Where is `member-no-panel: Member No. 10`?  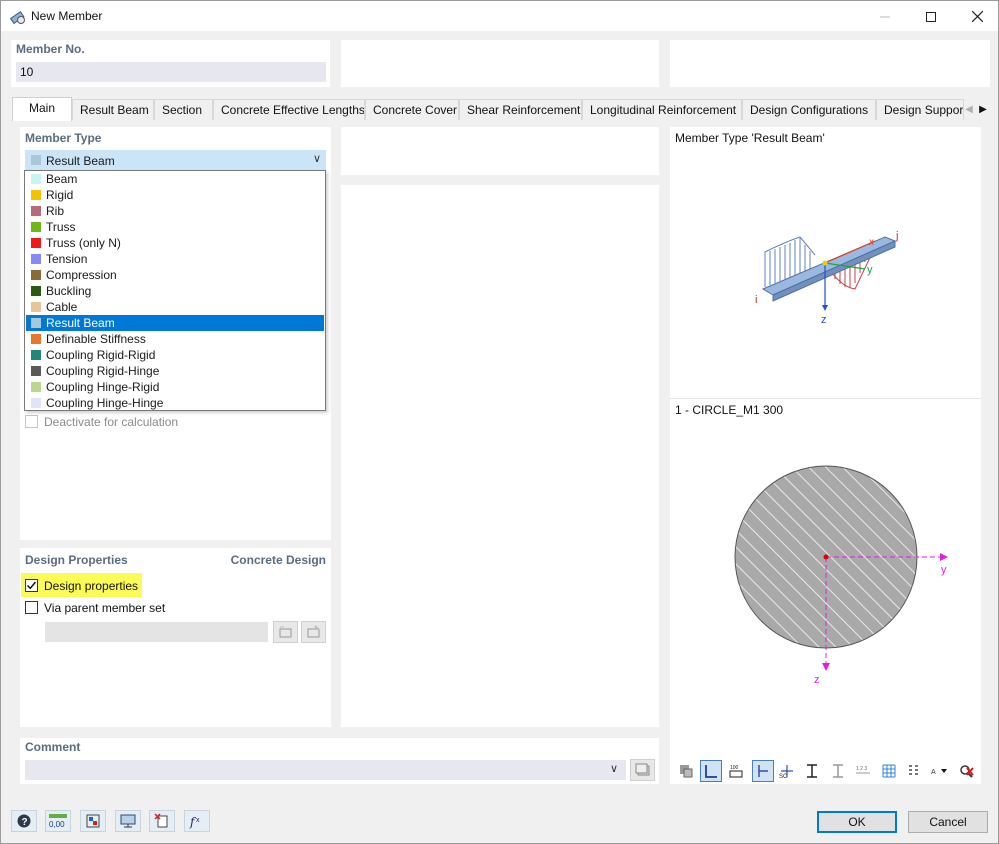 member-no-panel: Member No. 10 is located at coordinates (170, 63).